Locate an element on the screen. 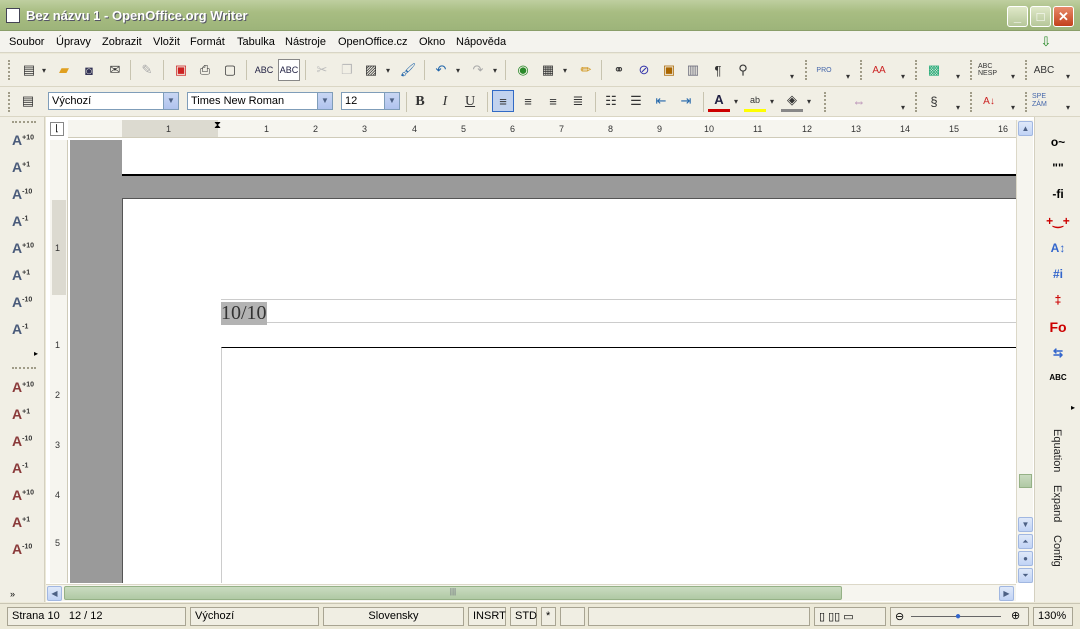 Image resolution: width=1080 pixels, height=629 pixels. paste-icon: ▨ is located at coordinates (371, 70).